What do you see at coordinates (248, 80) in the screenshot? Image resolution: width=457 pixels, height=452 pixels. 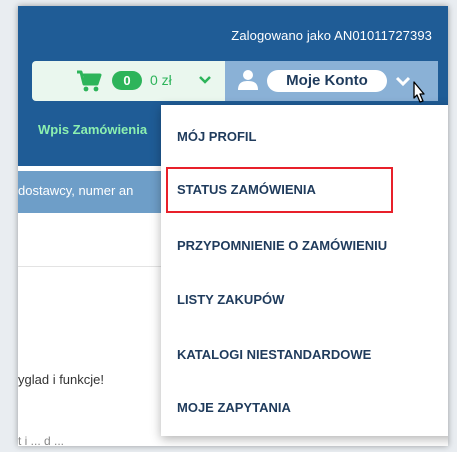 I see `user-icon` at bounding box center [248, 80].